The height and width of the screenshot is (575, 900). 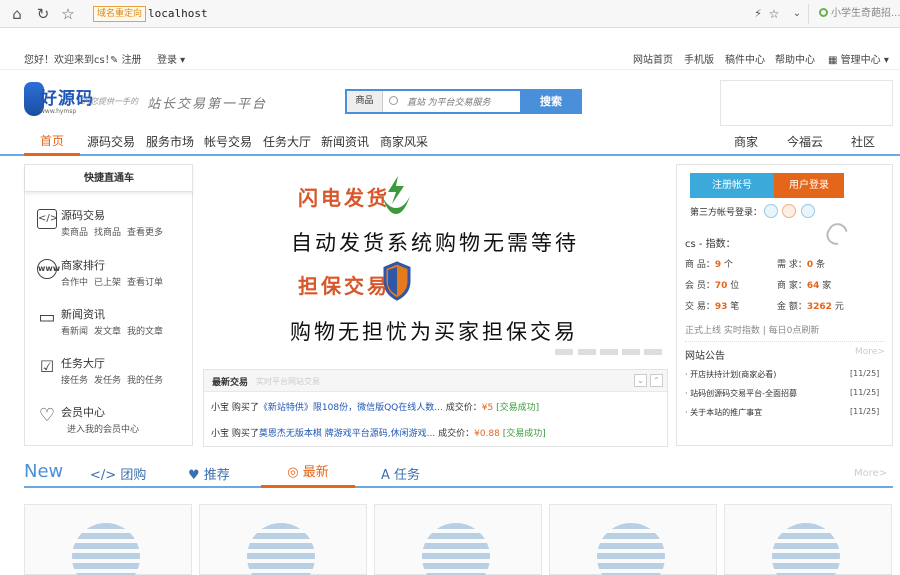 I want to click on placeholder-logo-icon, so click(x=631, y=549).